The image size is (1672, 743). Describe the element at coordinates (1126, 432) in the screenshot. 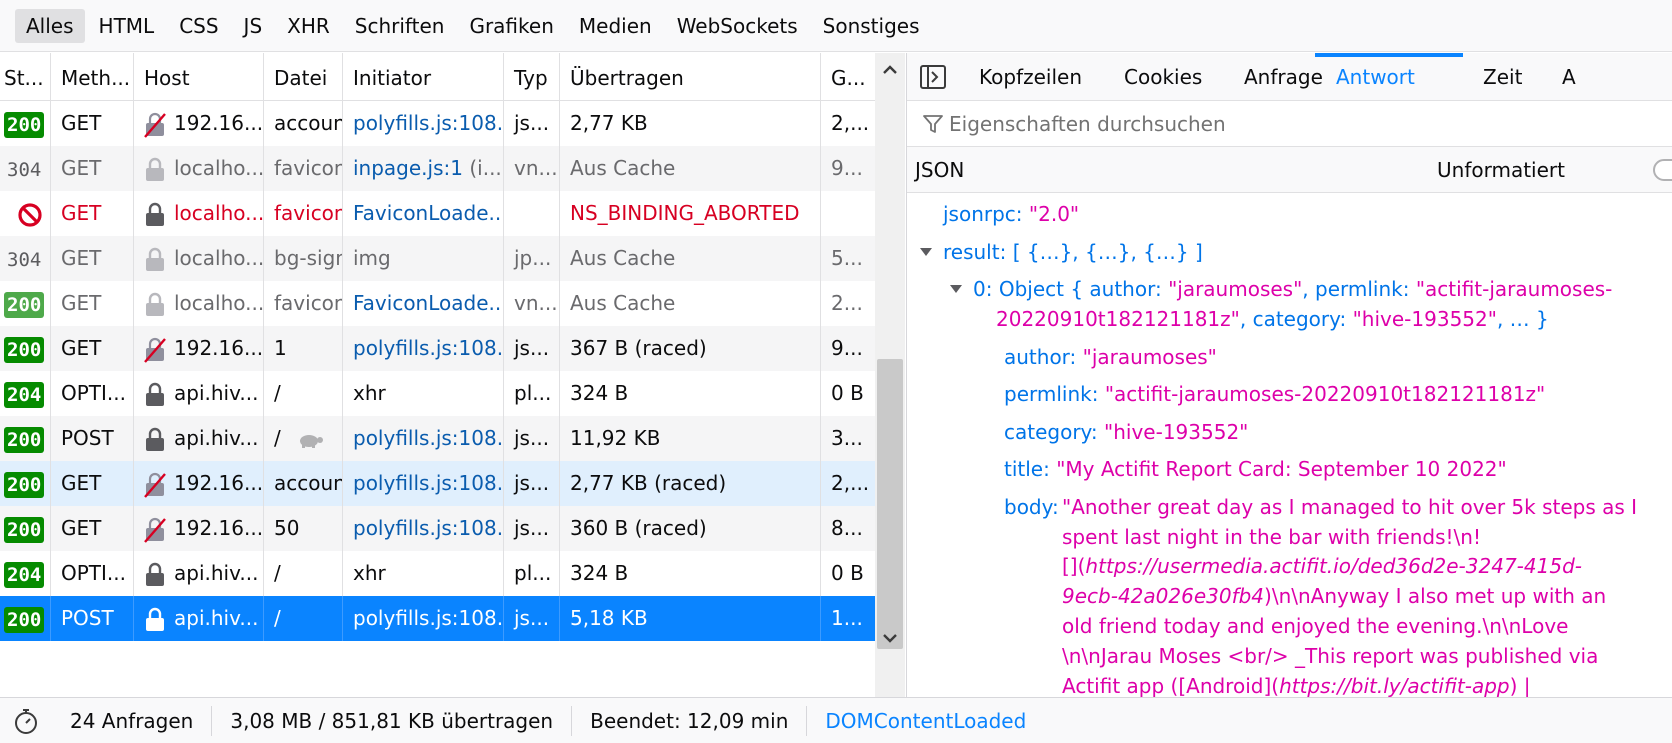

I see `json-row-category: category: "hive-193552"` at that location.